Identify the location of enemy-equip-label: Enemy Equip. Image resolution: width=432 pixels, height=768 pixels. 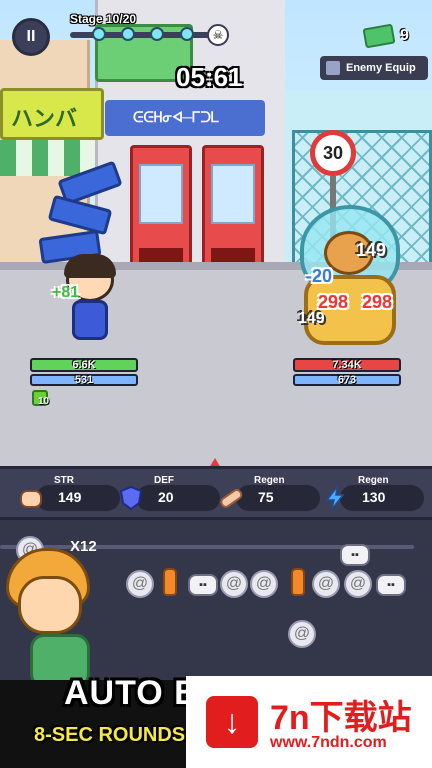
(381, 68).